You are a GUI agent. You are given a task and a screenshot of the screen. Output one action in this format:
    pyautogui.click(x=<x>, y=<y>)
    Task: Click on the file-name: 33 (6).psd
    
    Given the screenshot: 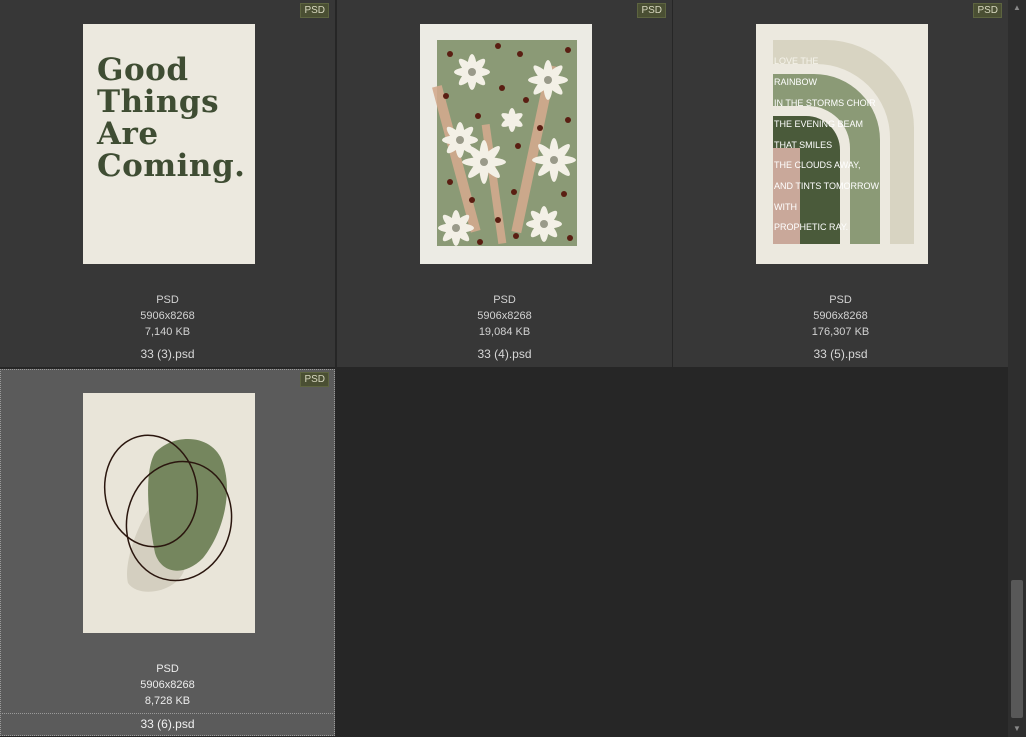 What is the action you would take?
    pyautogui.click(x=167, y=722)
    